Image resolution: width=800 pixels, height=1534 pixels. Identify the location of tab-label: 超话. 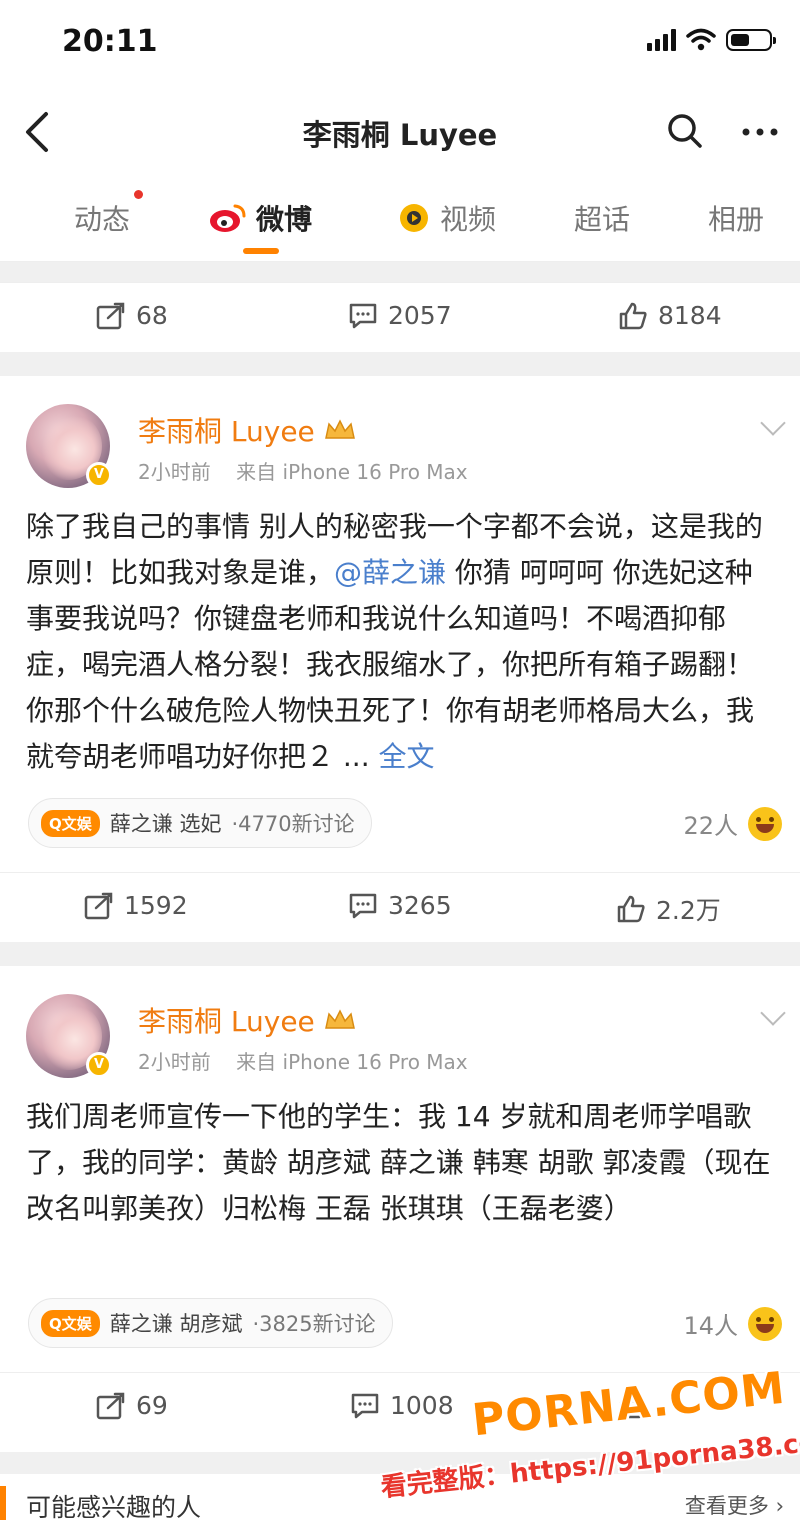
(602, 219).